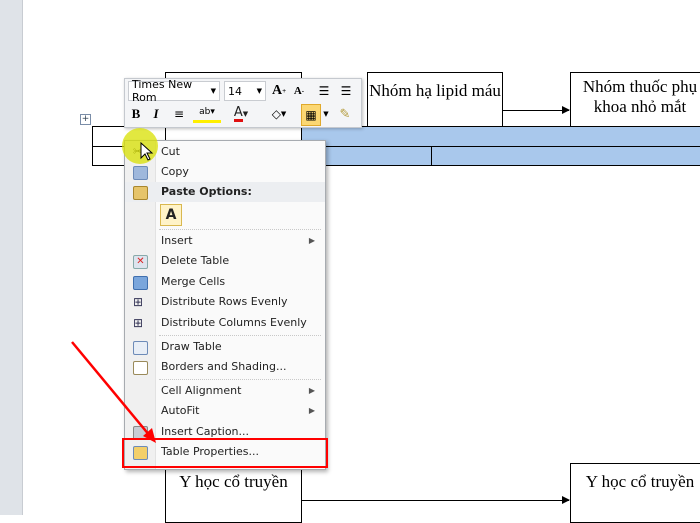 Image resolution: width=700 pixels, height=523 pixels. Describe the element at coordinates (147, 151) in the screenshot. I see `mouse-pointer-icon` at that location.